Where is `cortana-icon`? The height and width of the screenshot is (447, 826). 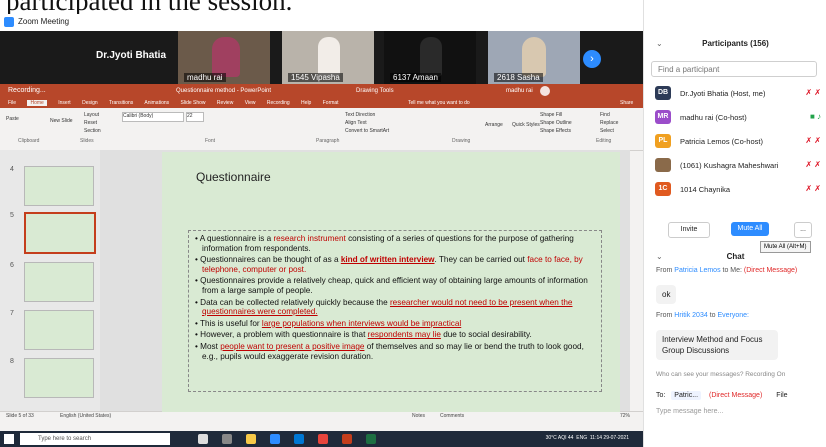 cortana-icon is located at coordinates (203, 439).